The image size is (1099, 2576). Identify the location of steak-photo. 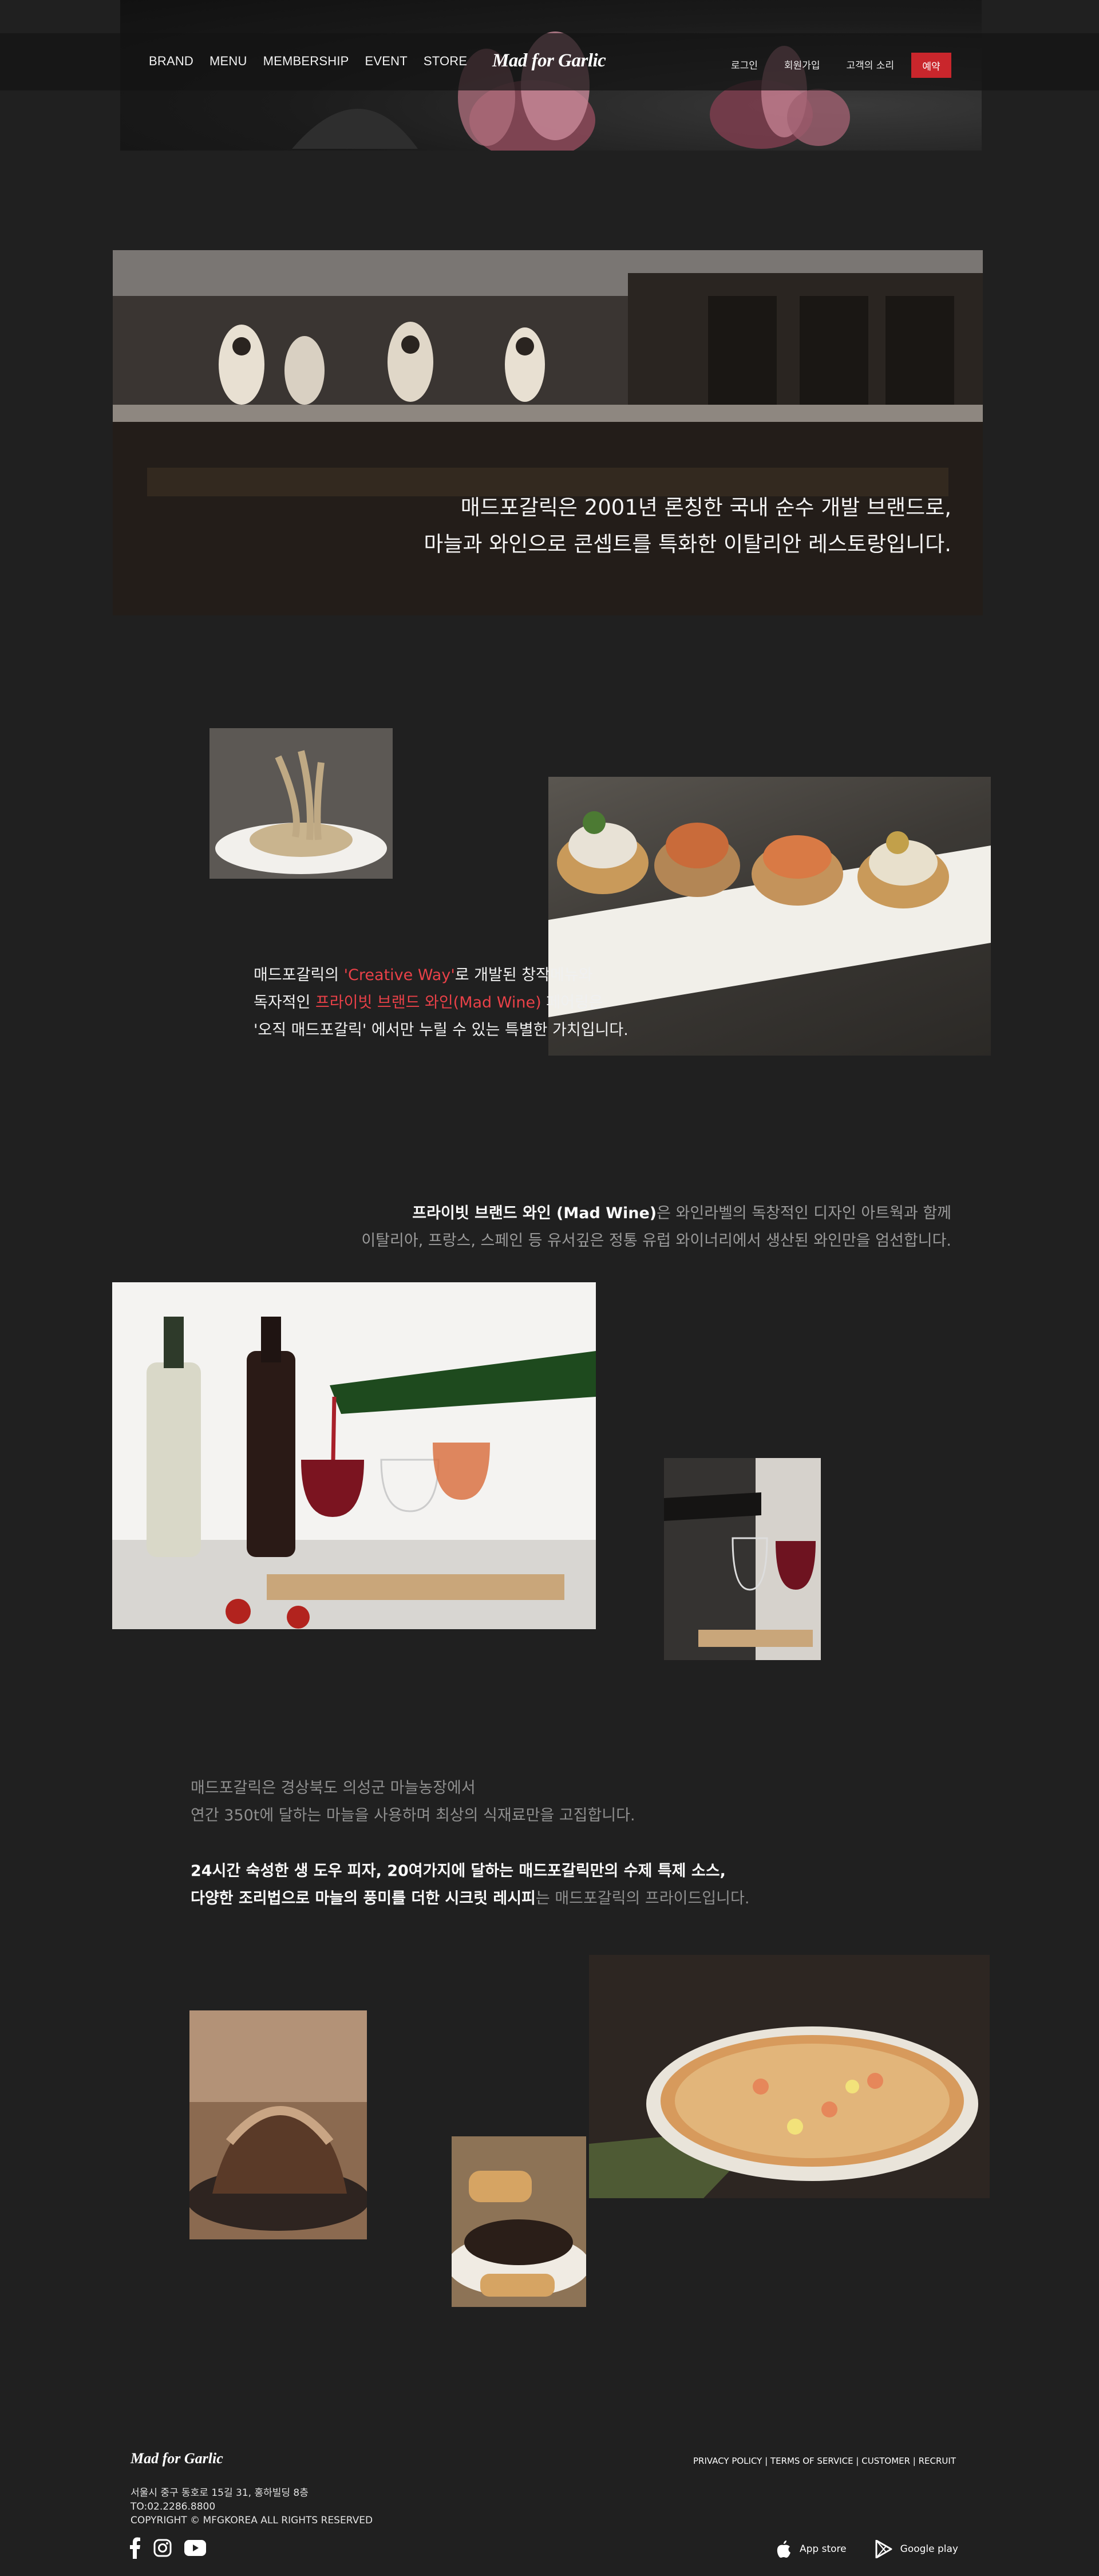
(278, 2124).